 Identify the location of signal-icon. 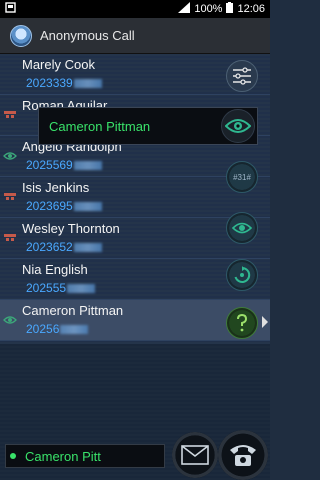
(184, 9).